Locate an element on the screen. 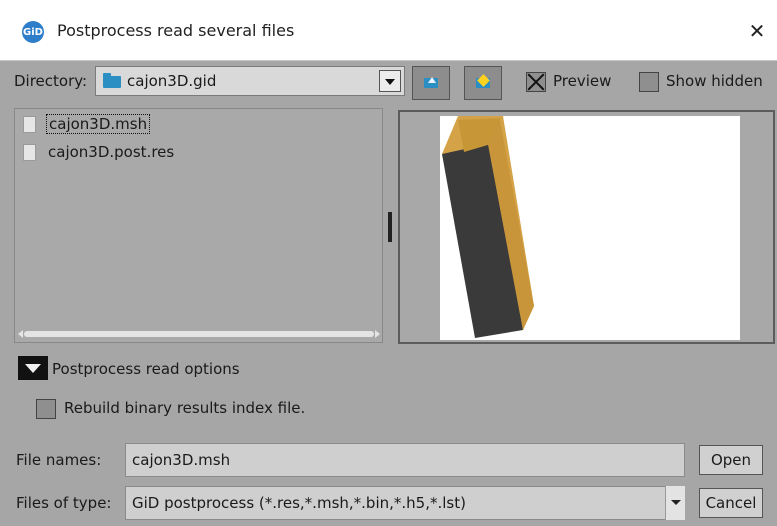 This screenshot has height=526, width=777. rebuild-index-label: Rebuild binary results index file. is located at coordinates (185, 408).